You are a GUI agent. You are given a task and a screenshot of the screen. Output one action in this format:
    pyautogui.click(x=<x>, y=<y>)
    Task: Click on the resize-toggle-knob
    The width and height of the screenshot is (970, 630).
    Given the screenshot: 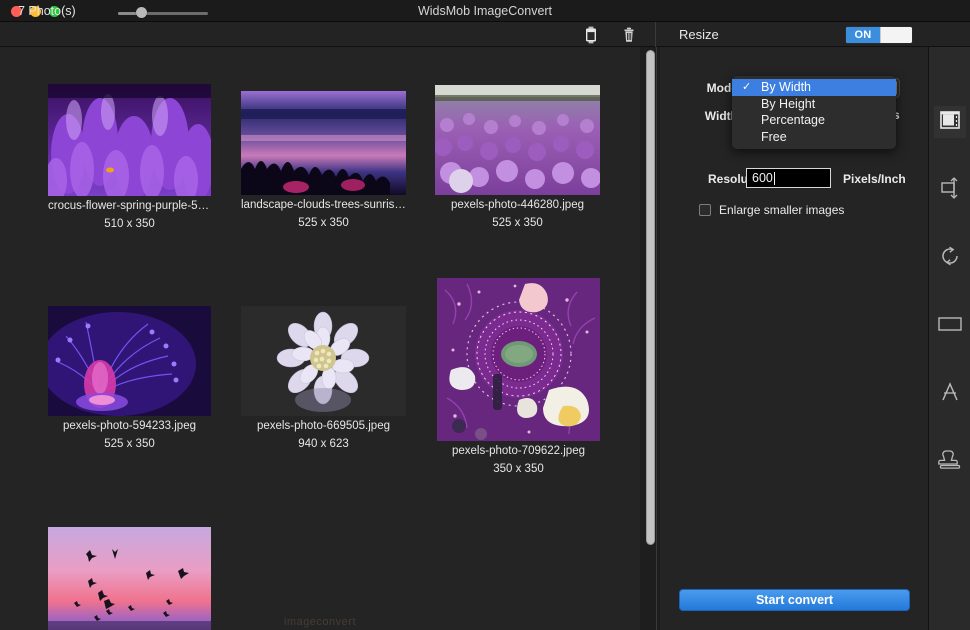 What is the action you would take?
    pyautogui.click(x=896, y=35)
    